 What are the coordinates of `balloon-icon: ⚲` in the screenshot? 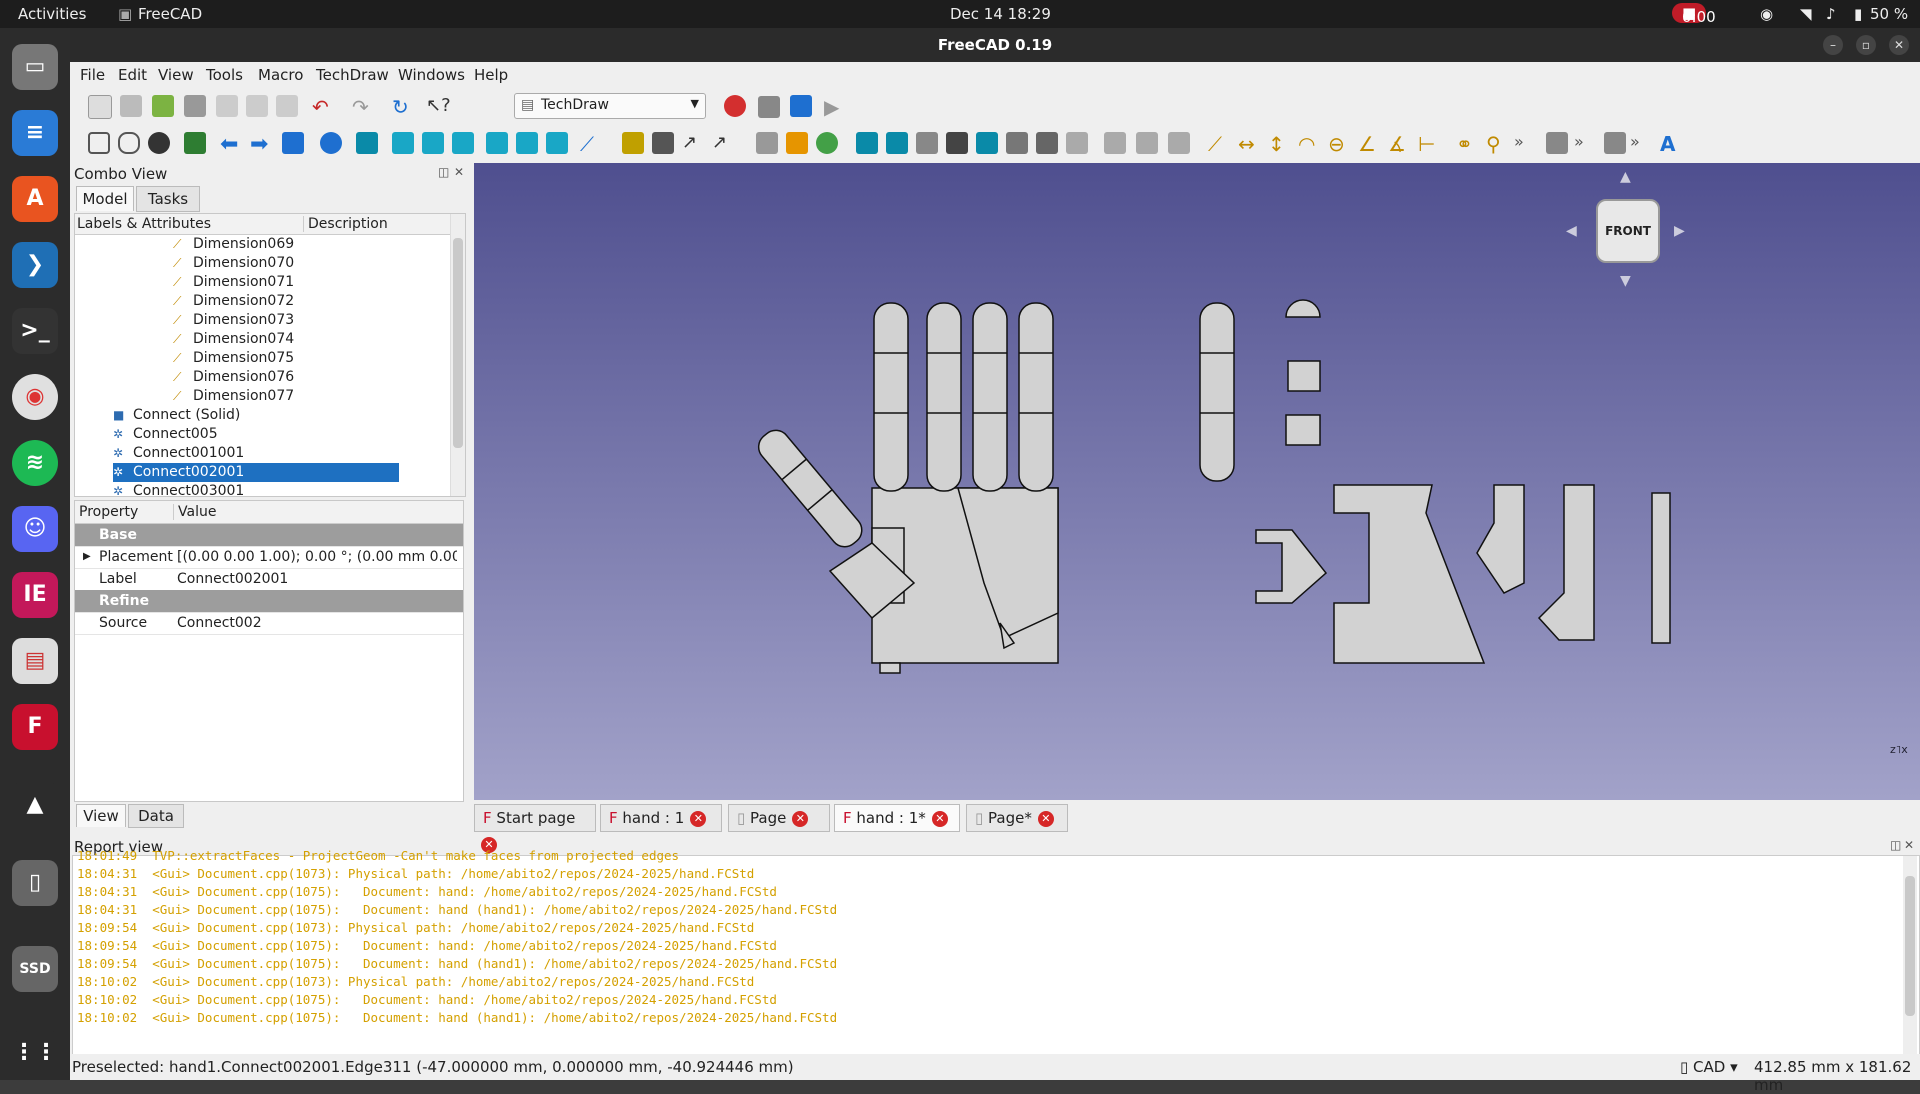 It's located at (1497, 144).